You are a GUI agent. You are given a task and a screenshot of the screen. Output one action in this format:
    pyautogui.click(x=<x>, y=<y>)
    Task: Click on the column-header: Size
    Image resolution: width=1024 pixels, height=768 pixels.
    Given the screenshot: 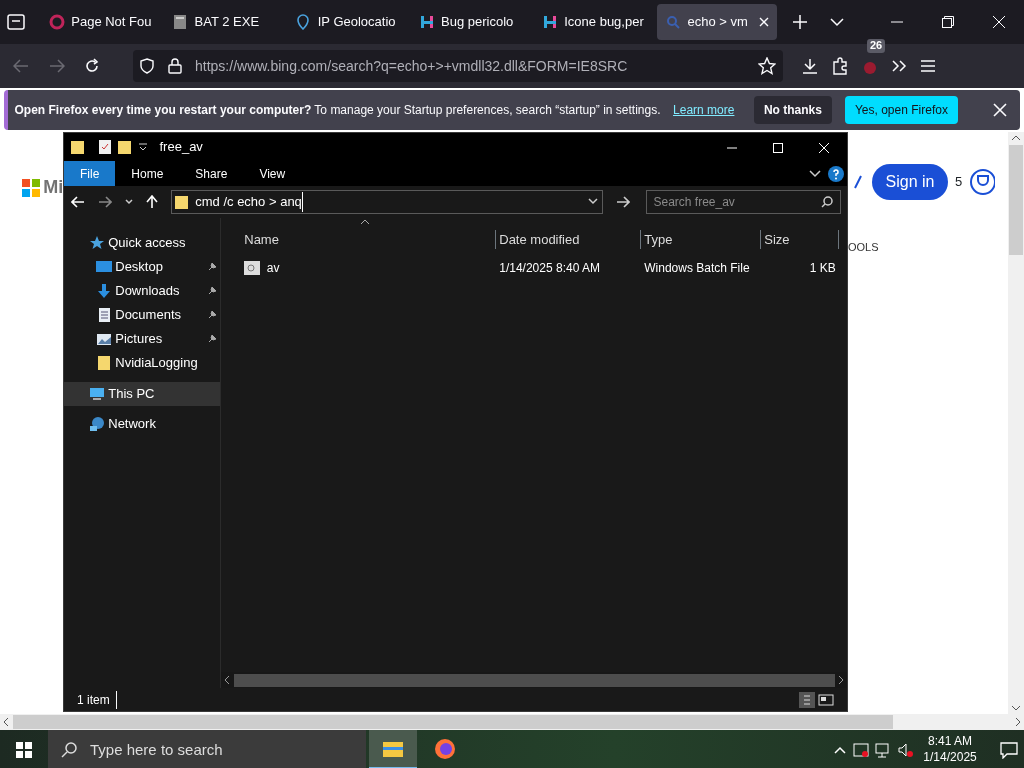 What is the action you would take?
    pyautogui.click(x=800, y=239)
    